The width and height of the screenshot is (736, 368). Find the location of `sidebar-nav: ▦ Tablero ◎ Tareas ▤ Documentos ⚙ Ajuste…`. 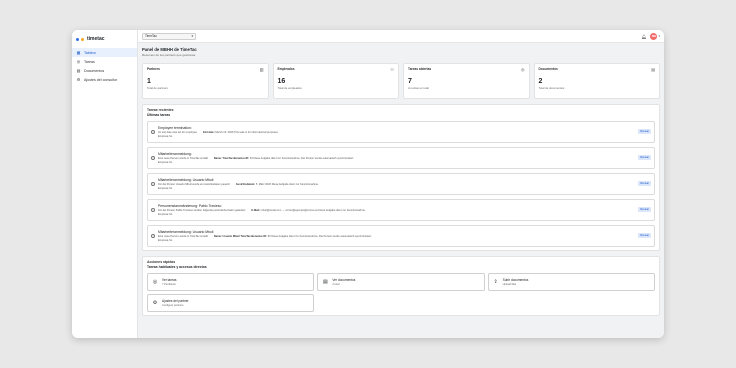

sidebar-nav: ▦ Tablero ◎ Tareas ▤ Documentos ⚙ Ajuste… is located at coordinates (104, 66).